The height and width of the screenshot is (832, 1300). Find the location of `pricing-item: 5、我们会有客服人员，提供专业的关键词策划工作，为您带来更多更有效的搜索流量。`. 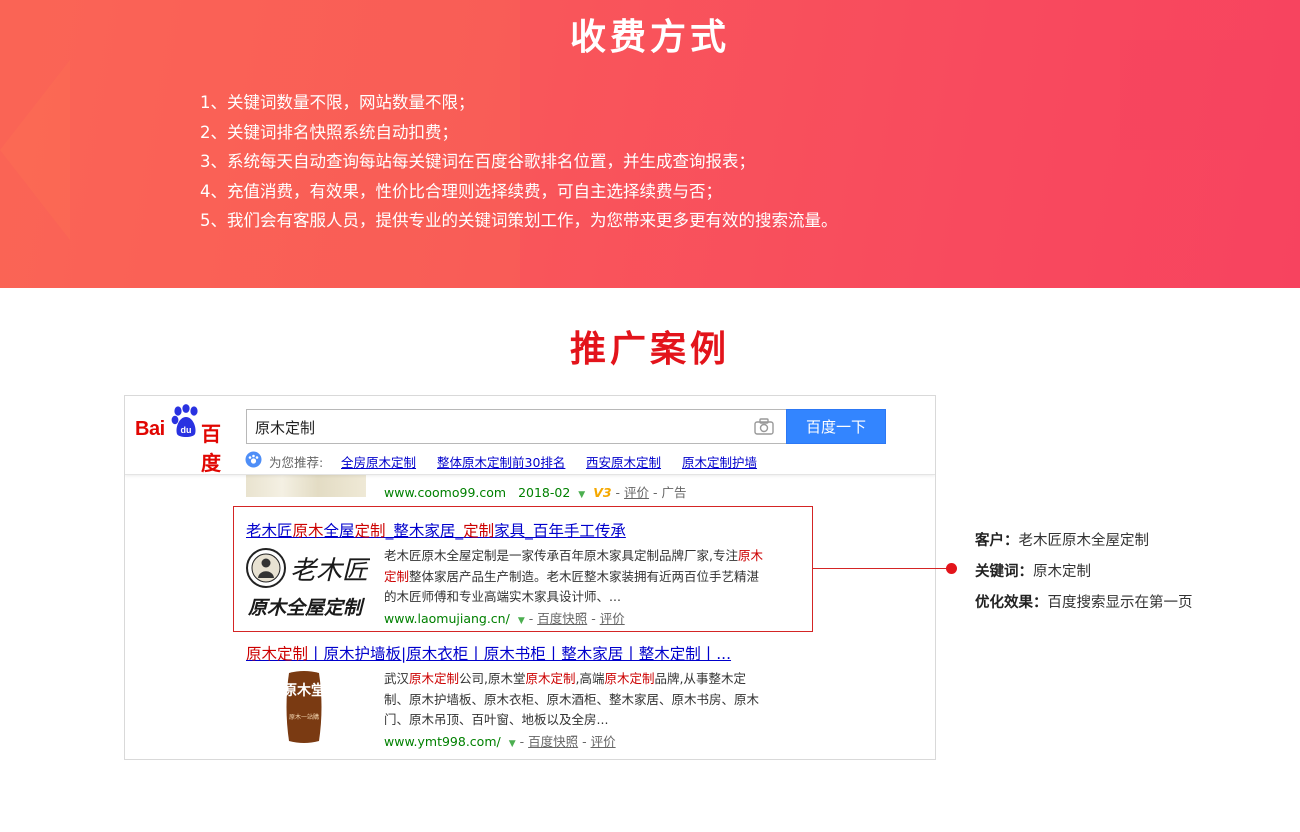

pricing-item: 5、我们会有客服人员，提供专业的关键词策划工作，为您带来更多更有效的搜索流量。 is located at coordinates (519, 220).